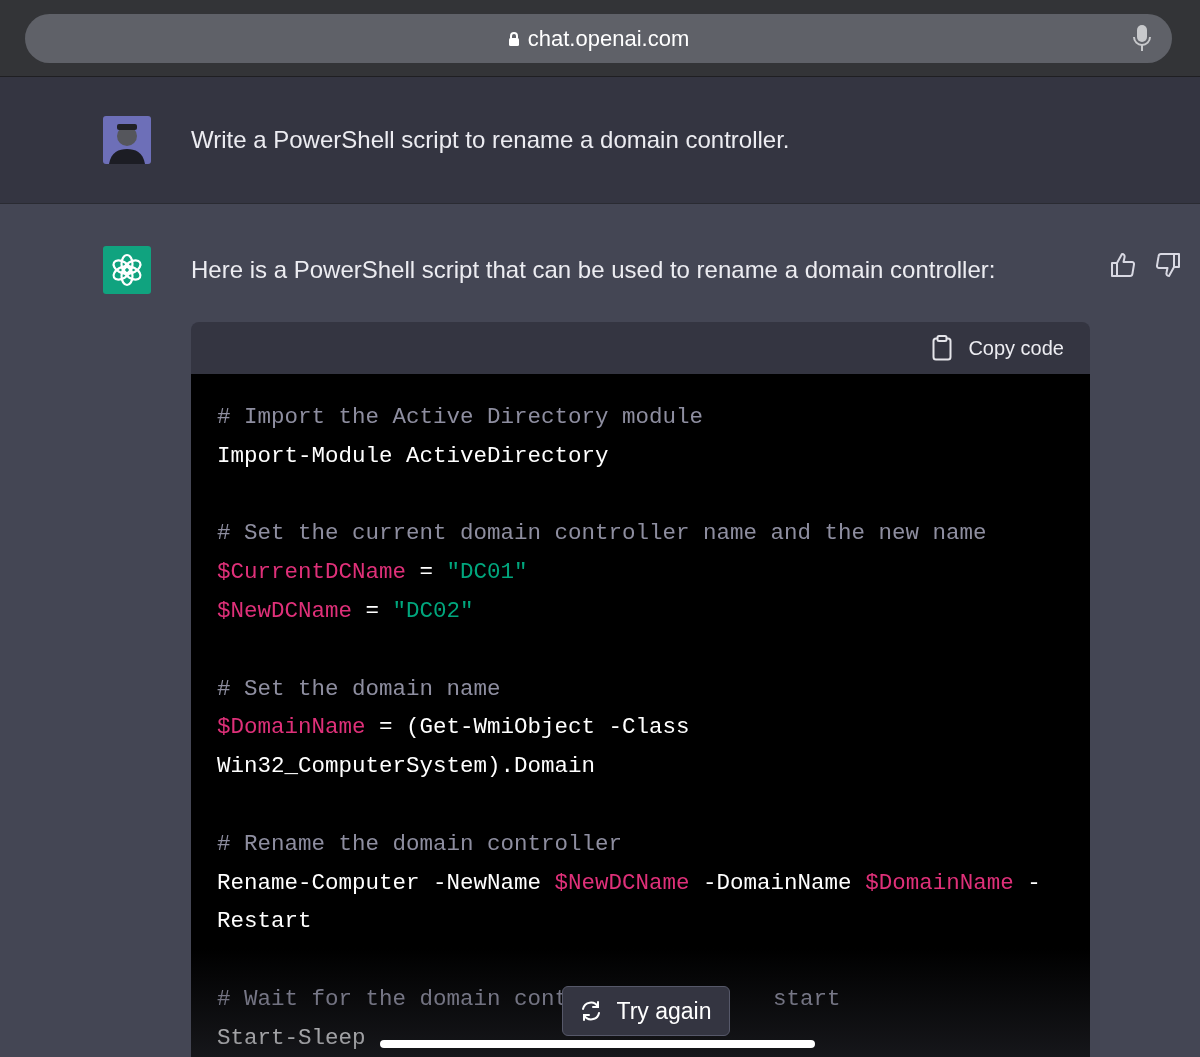 The width and height of the screenshot is (1200, 1057). Describe the element at coordinates (487, 572) in the screenshot. I see `code-string: "DC01"` at that location.